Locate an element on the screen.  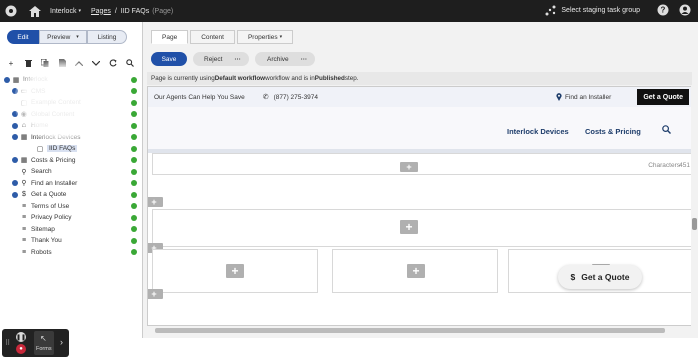
forms-label: Forms is located at coordinates (44, 349).